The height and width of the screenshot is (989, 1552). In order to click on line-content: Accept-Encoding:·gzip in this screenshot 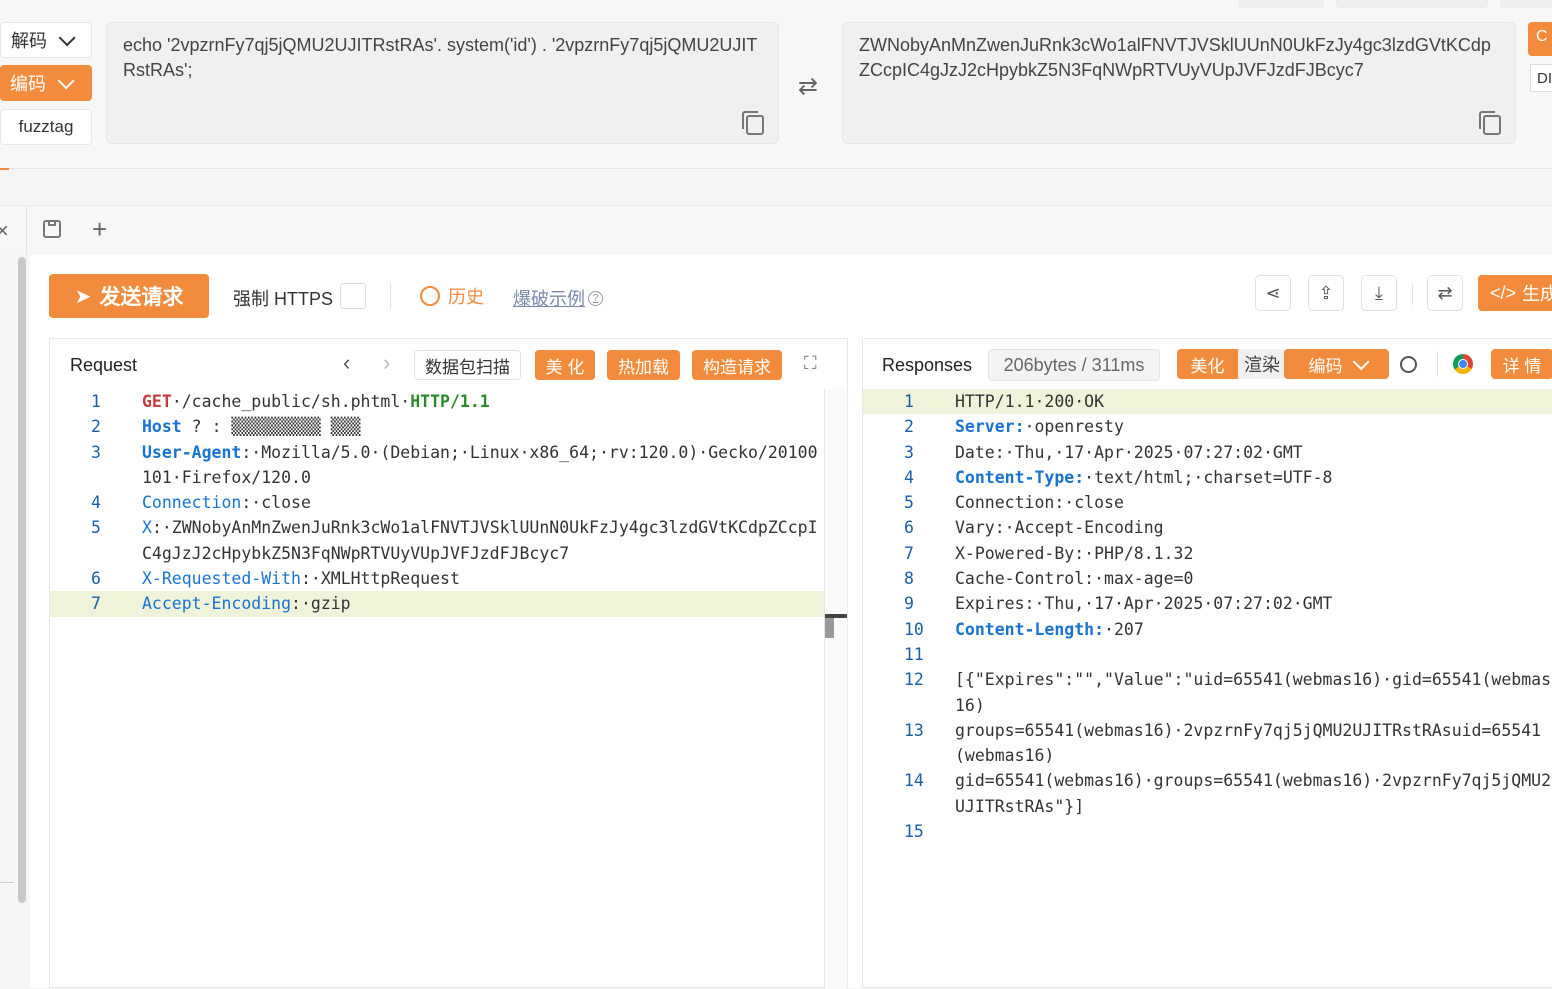, I will do `click(246, 603)`.